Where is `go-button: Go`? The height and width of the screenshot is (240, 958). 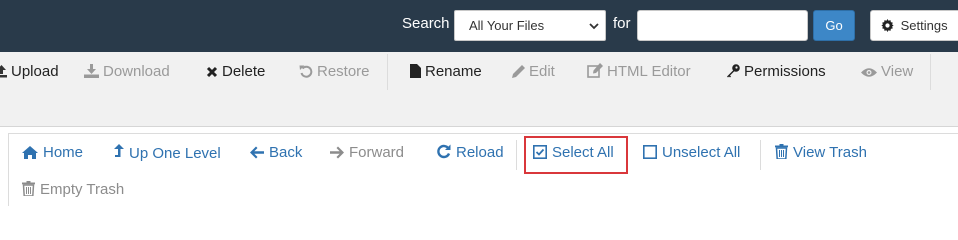
go-button: Go is located at coordinates (834, 25).